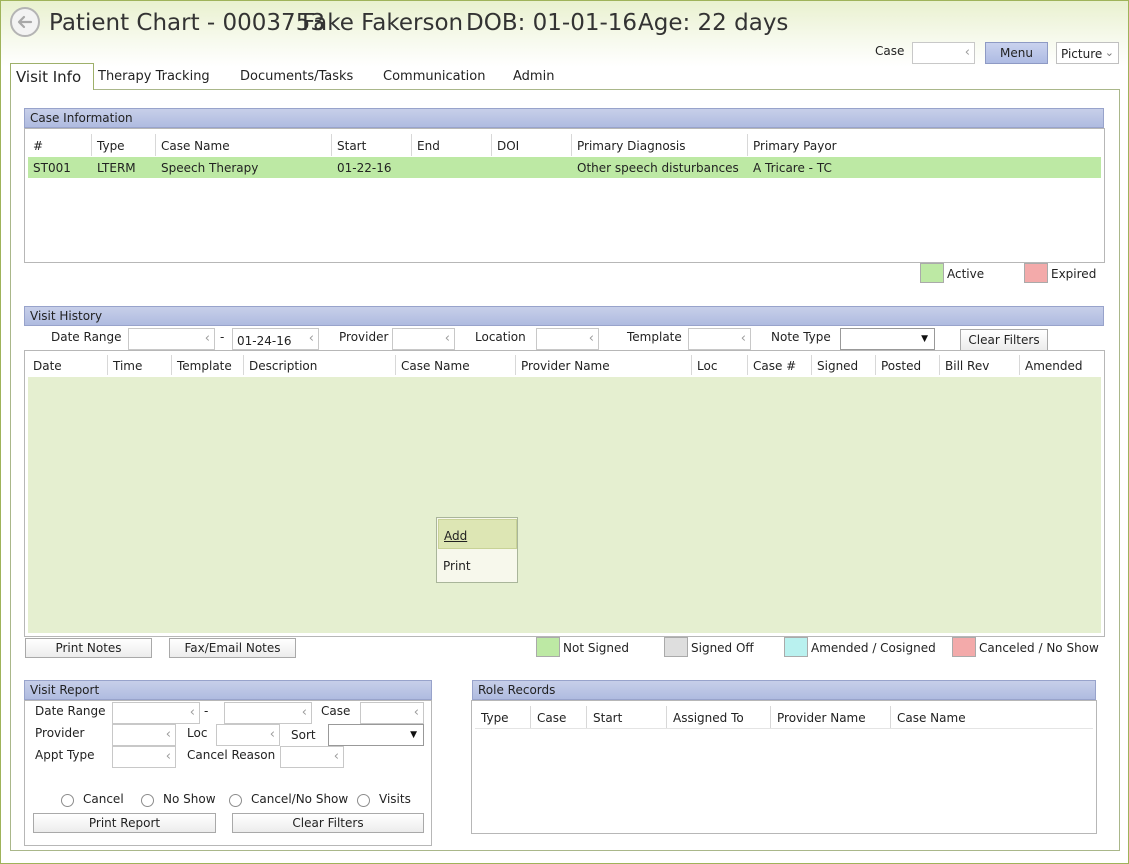 This screenshot has height=864, width=1129. I want to click on column-header: #, so click(38, 146).